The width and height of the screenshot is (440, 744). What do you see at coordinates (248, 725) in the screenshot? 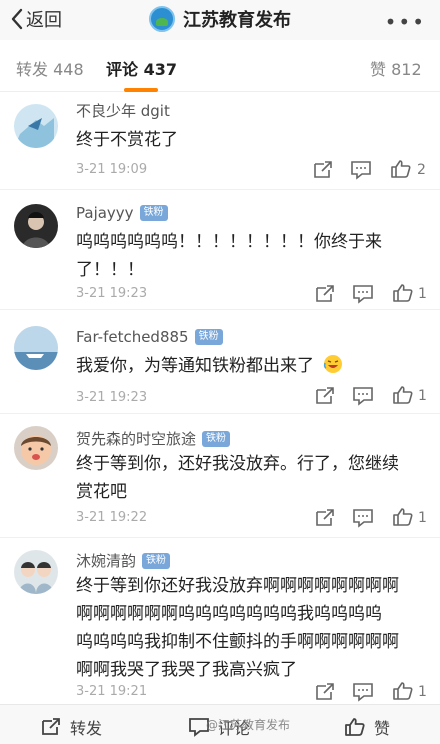
I see `watermark: @江苏教育发布` at bounding box center [248, 725].